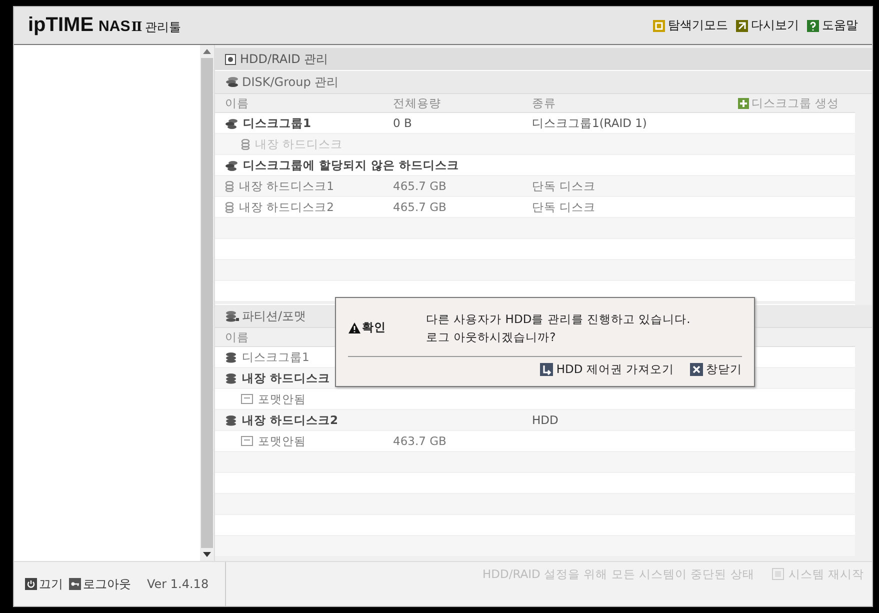  Describe the element at coordinates (767, 25) in the screenshot. I see `refresh-link: 다시보기` at that location.